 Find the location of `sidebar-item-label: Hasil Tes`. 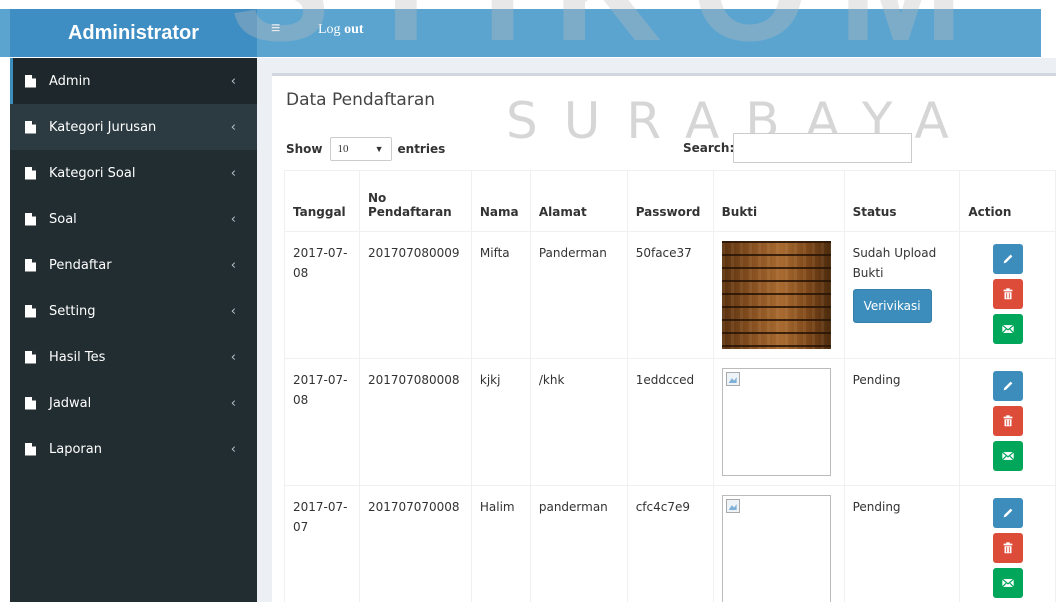

sidebar-item-label: Hasil Tes is located at coordinates (77, 357).